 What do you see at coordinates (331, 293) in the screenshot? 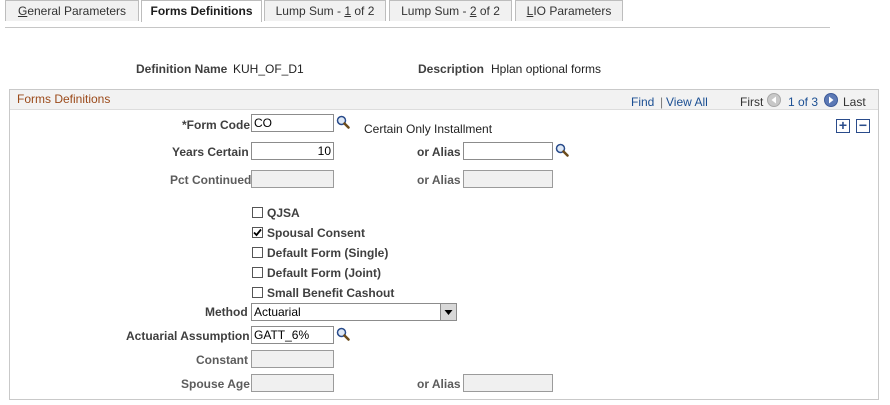
I see `small-benefit-cashout-label: Small Benefit Cashout` at bounding box center [331, 293].